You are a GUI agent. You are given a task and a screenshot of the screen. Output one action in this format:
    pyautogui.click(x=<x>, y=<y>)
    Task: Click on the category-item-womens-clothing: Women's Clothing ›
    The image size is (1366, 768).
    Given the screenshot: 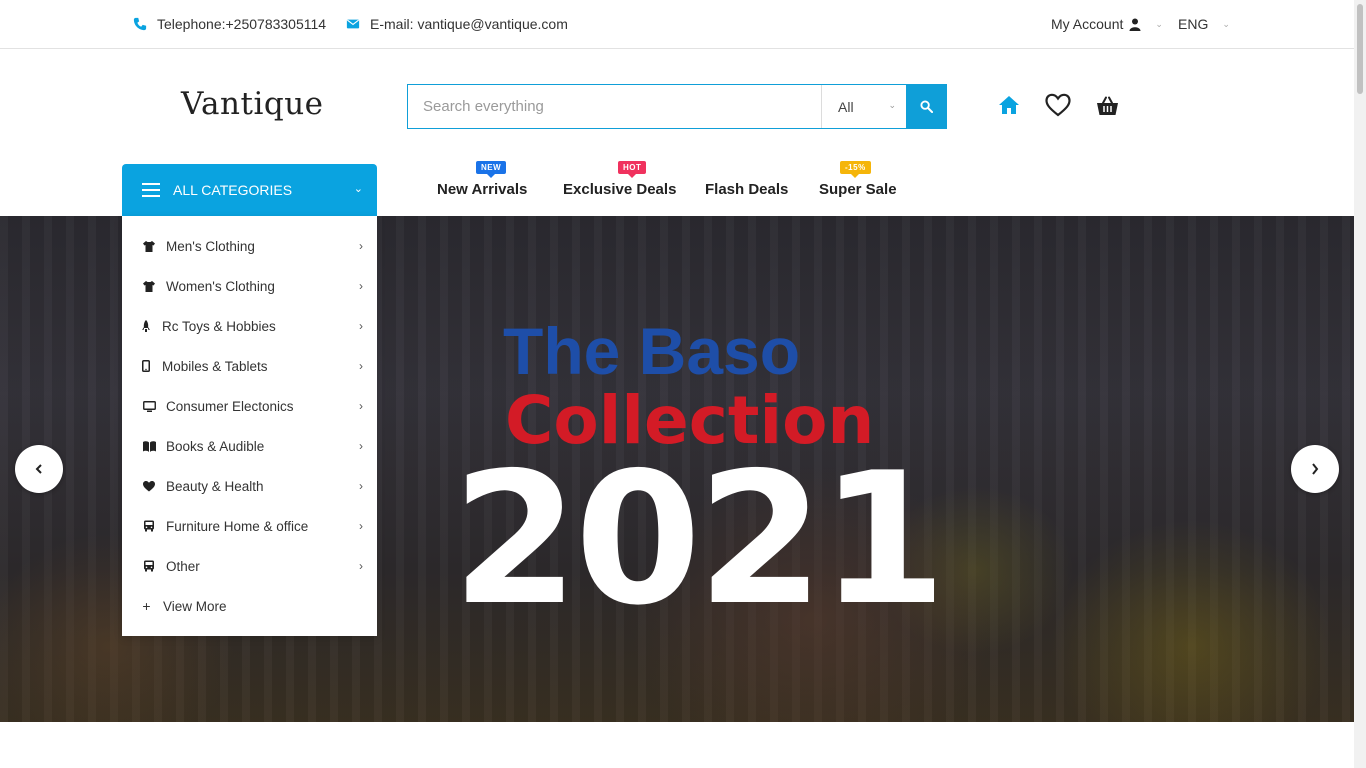 What is the action you would take?
    pyautogui.click(x=249, y=286)
    